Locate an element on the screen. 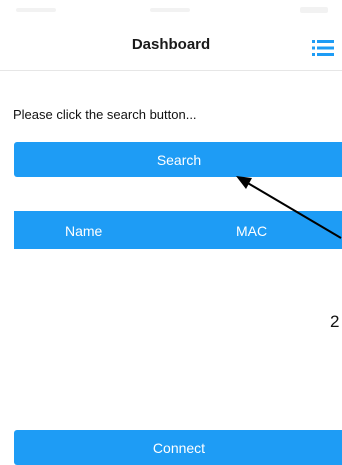  signal-indicator is located at coordinates (36, 10).